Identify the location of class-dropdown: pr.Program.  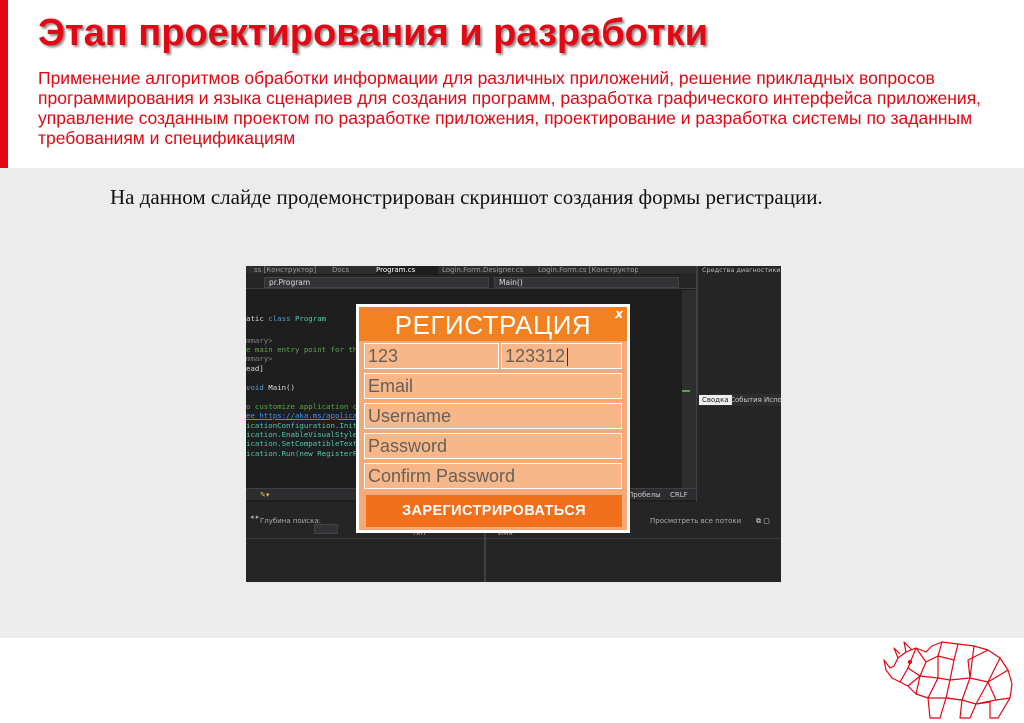
(376, 282).